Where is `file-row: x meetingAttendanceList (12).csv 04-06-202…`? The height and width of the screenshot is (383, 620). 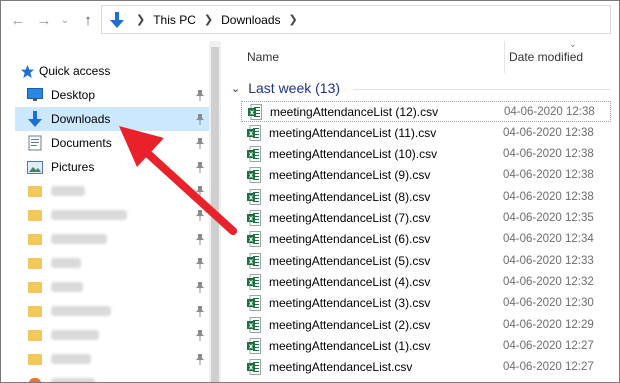 file-row: x meetingAttendanceList (12).csv 04-06-202… is located at coordinates (426, 111).